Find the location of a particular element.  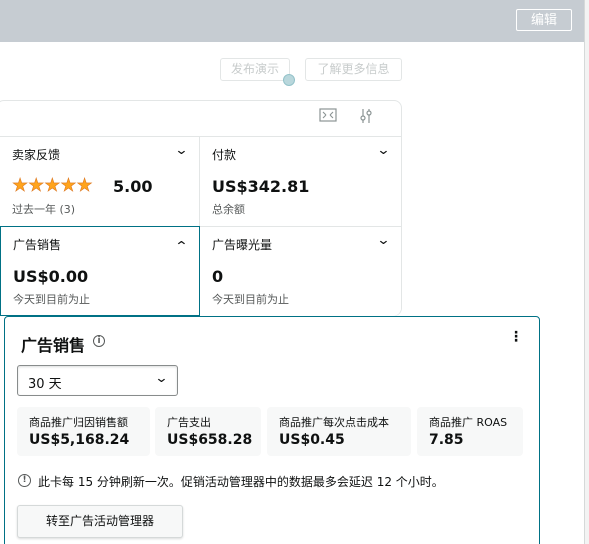

metric-label: 商品推广 ROAS is located at coordinates (468, 422).